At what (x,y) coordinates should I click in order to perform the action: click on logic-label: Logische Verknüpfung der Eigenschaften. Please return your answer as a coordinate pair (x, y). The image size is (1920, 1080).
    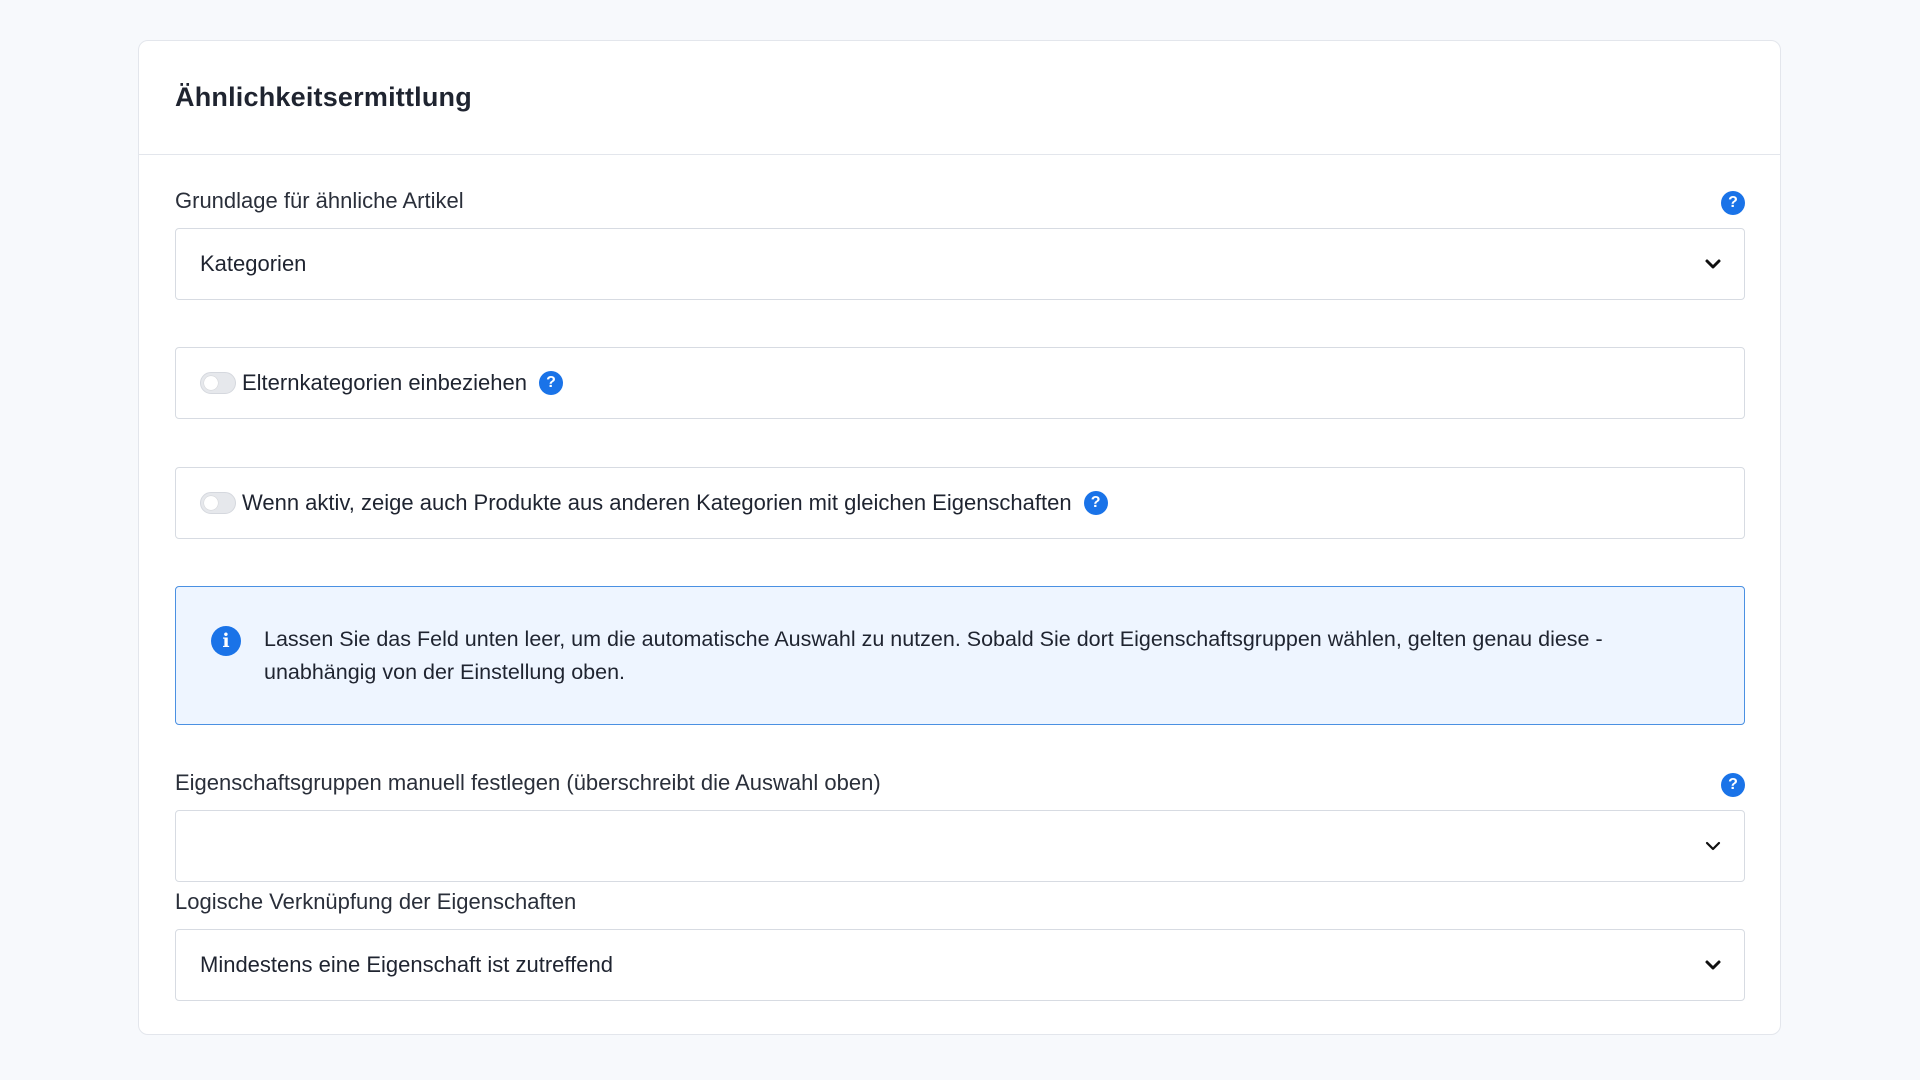
    Looking at the image, I should click on (376, 901).